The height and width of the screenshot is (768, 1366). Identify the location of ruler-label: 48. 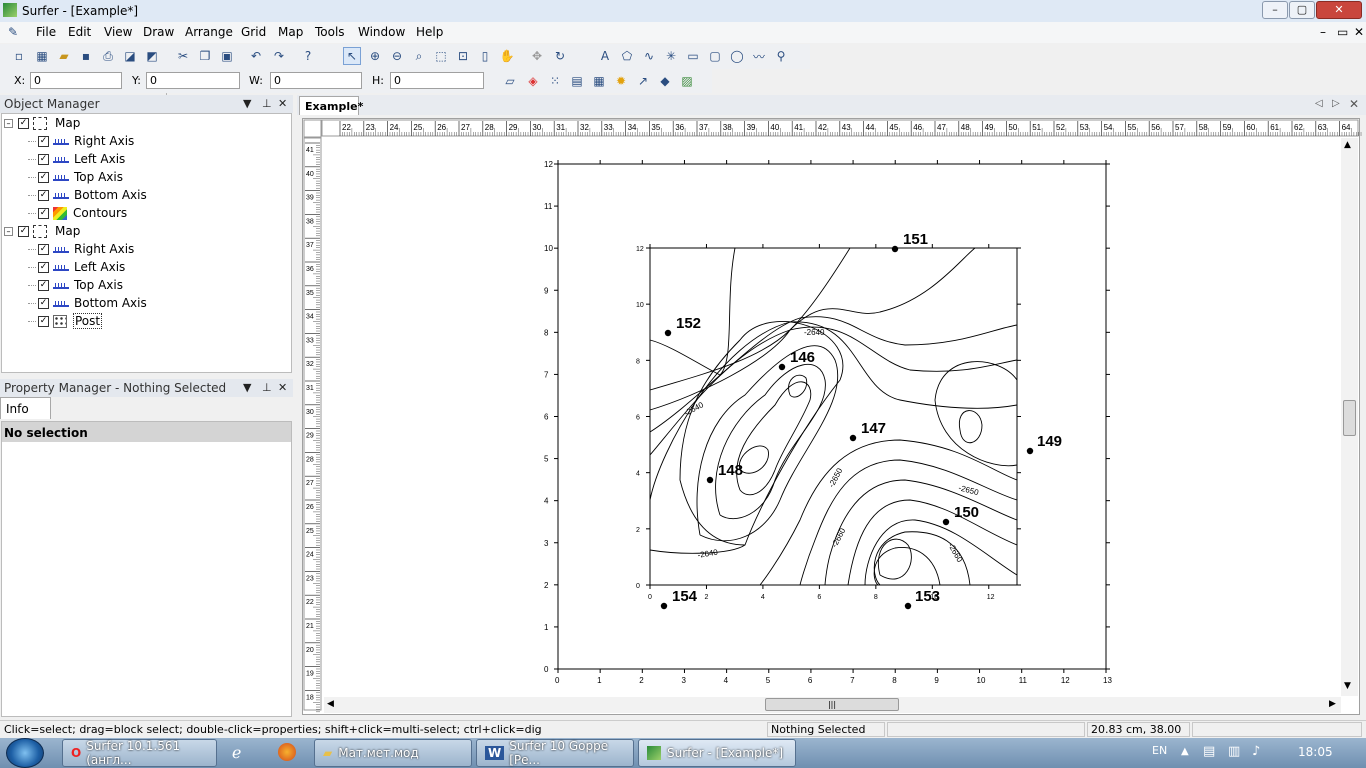
(965, 127).